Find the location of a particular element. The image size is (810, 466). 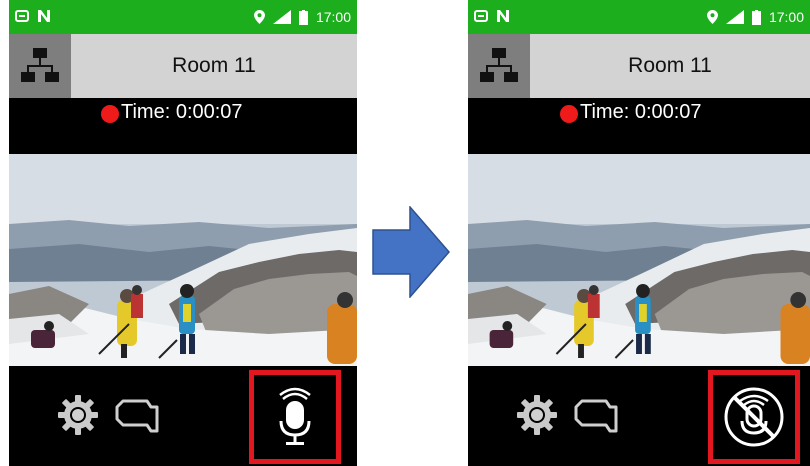

microphone-icon is located at coordinates (295, 416).